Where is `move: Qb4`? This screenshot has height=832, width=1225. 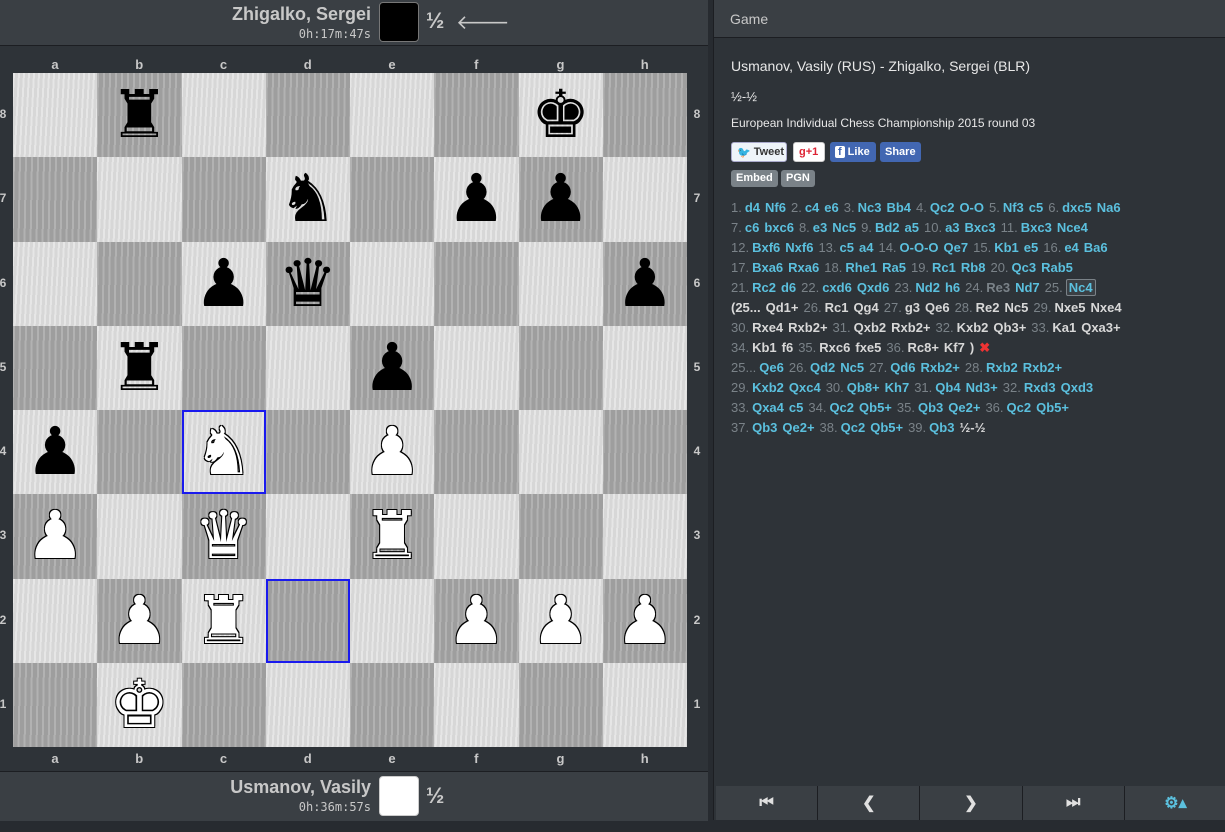 move: Qb4 is located at coordinates (947, 387).